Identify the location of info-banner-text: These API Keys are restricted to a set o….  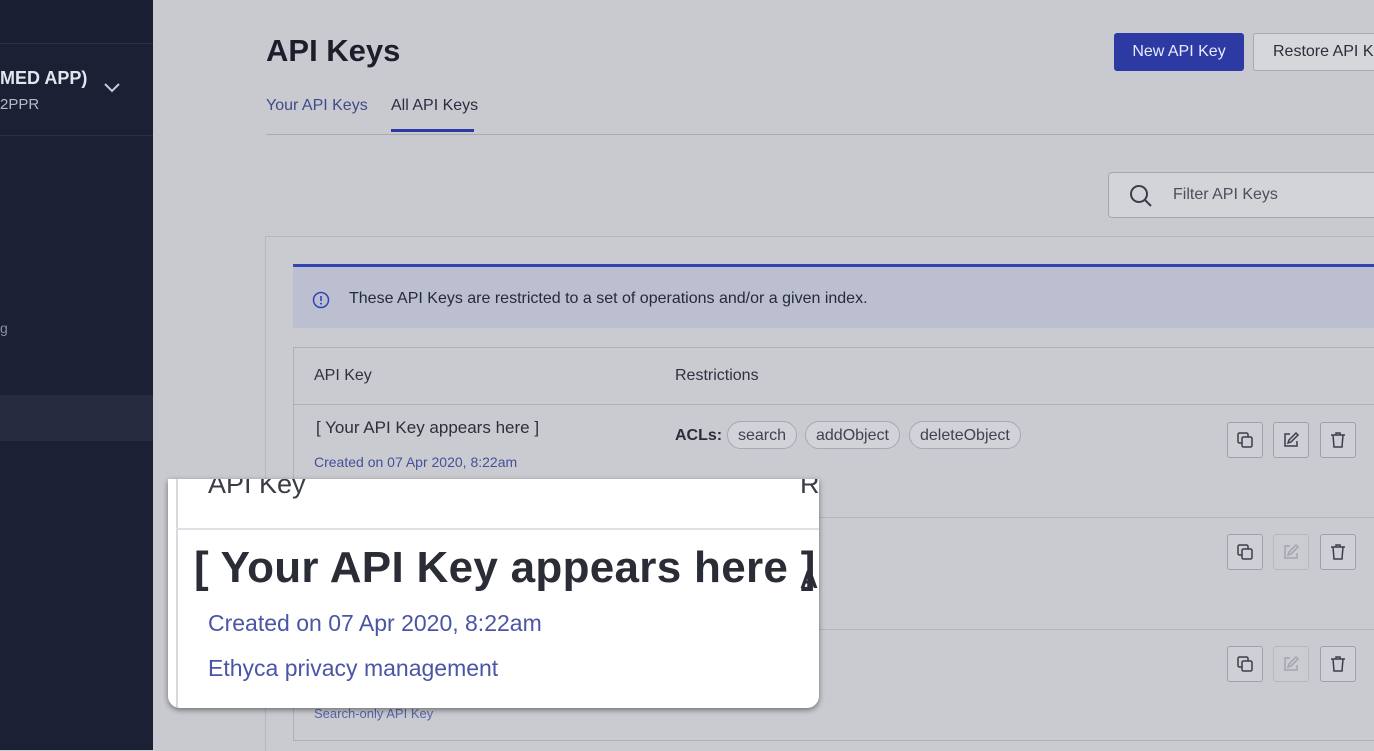
(608, 298).